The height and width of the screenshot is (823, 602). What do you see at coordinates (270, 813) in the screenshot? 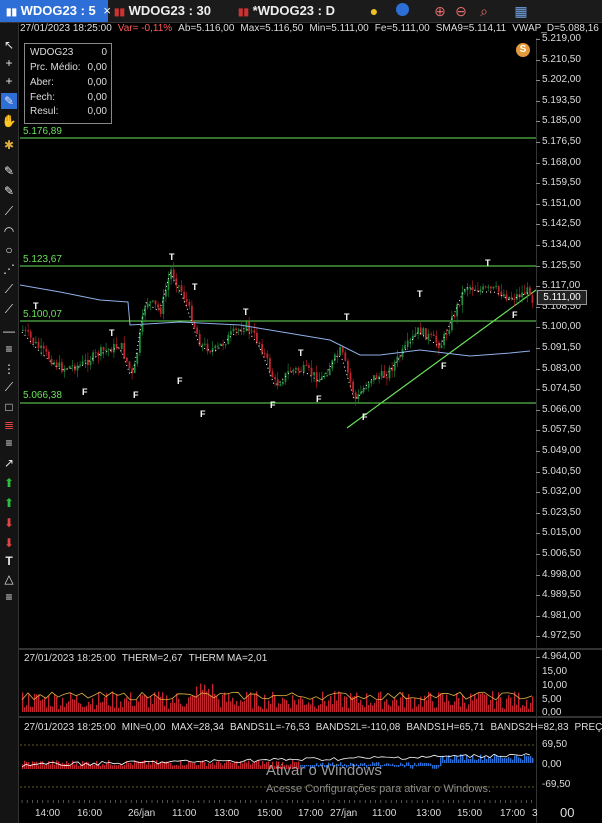
I see `time-label: 15:00` at bounding box center [270, 813].